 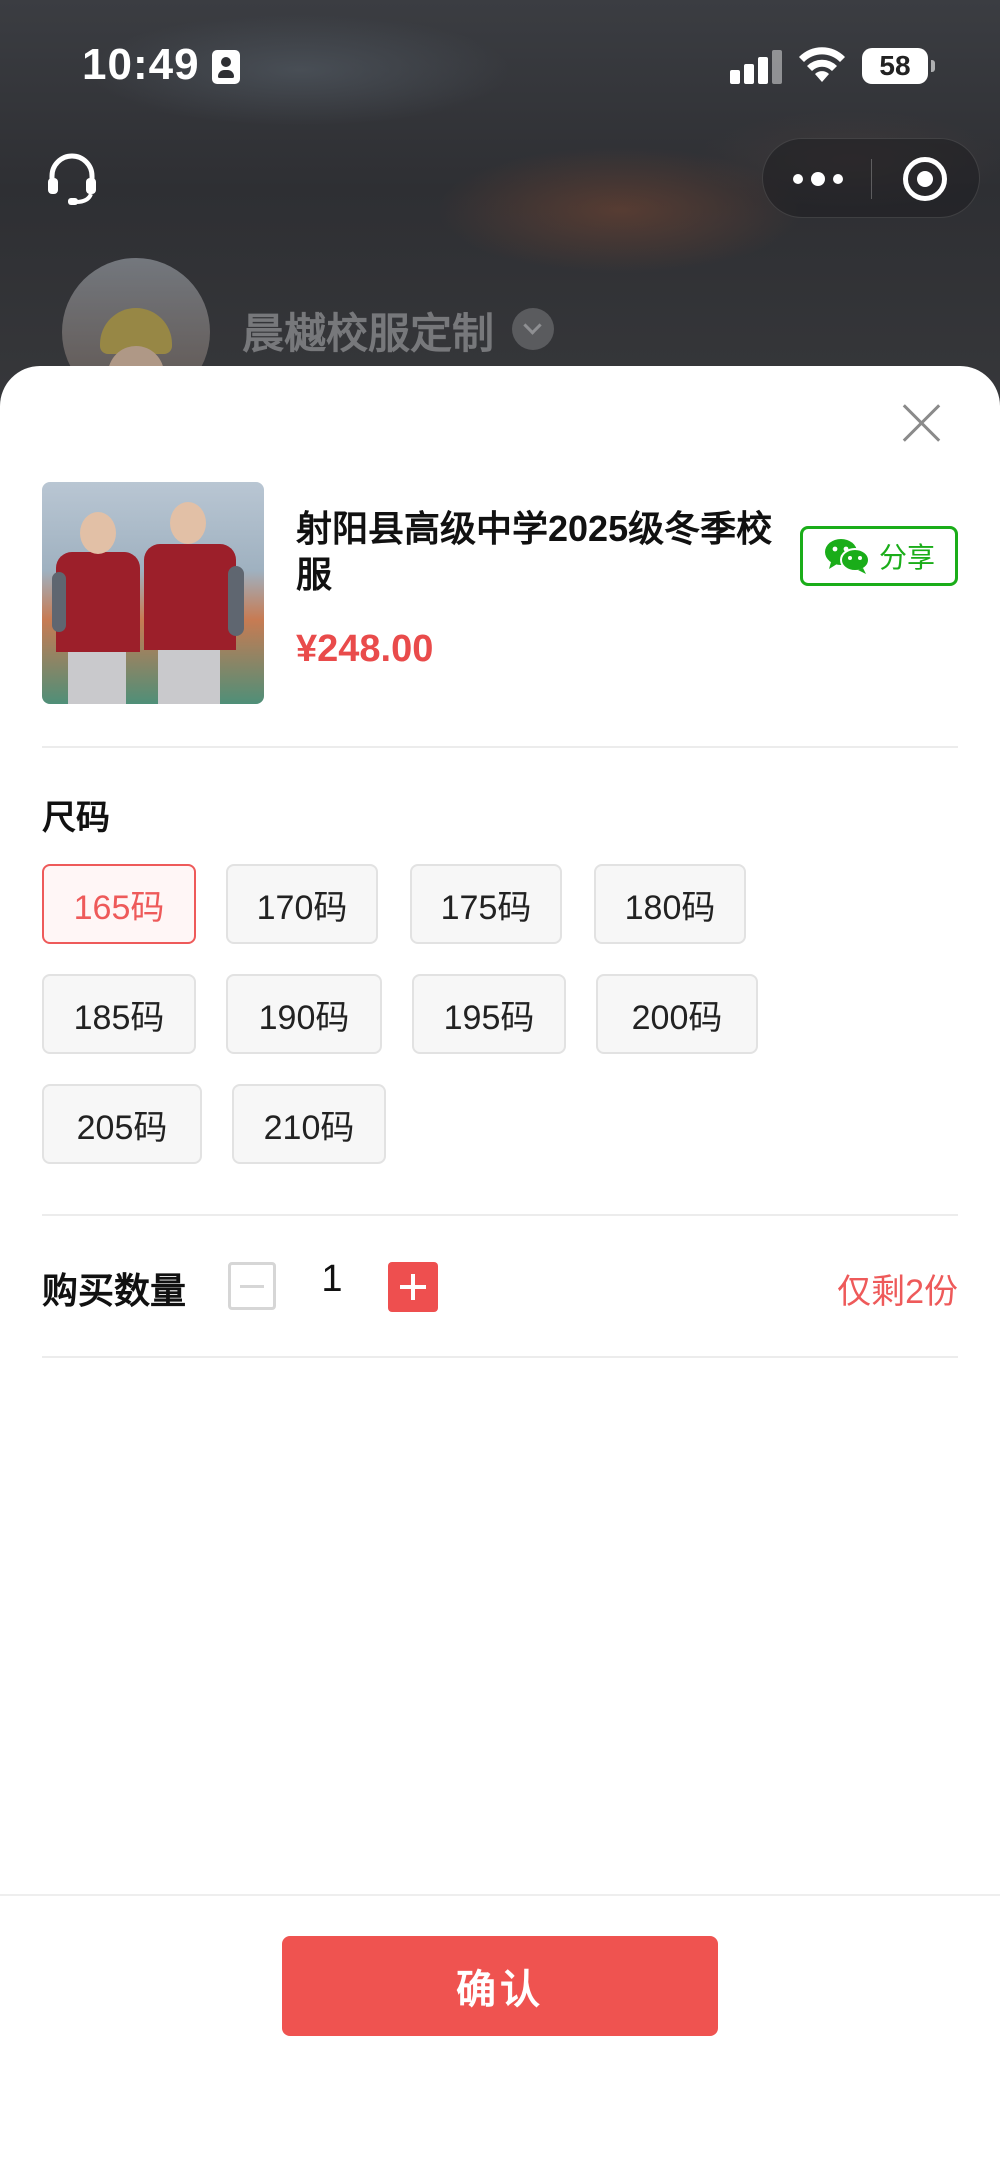 I want to click on quantity-value: 1, so click(x=332, y=1279).